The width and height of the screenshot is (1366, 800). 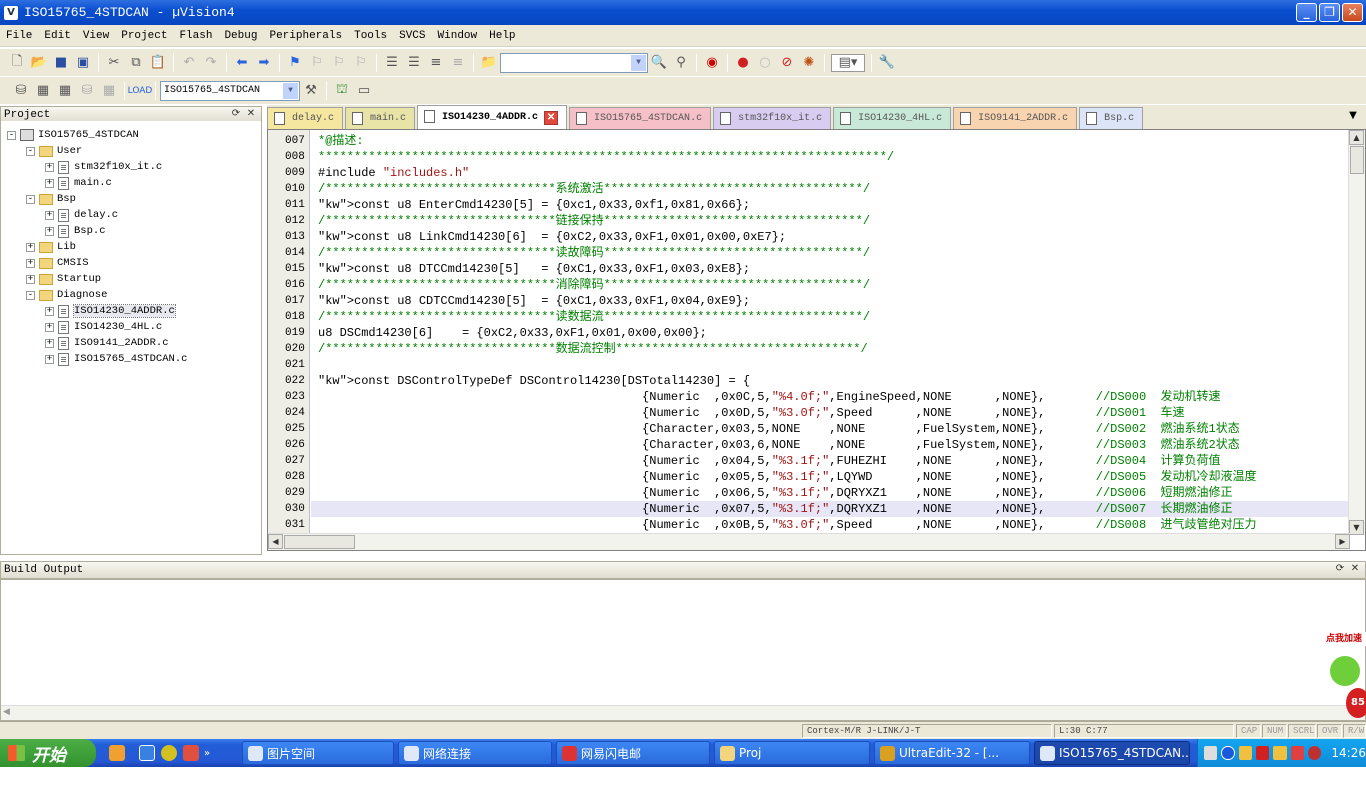 I want to click on tree-file-item: + ISO14230_4ADDR.c, so click(x=110, y=311).